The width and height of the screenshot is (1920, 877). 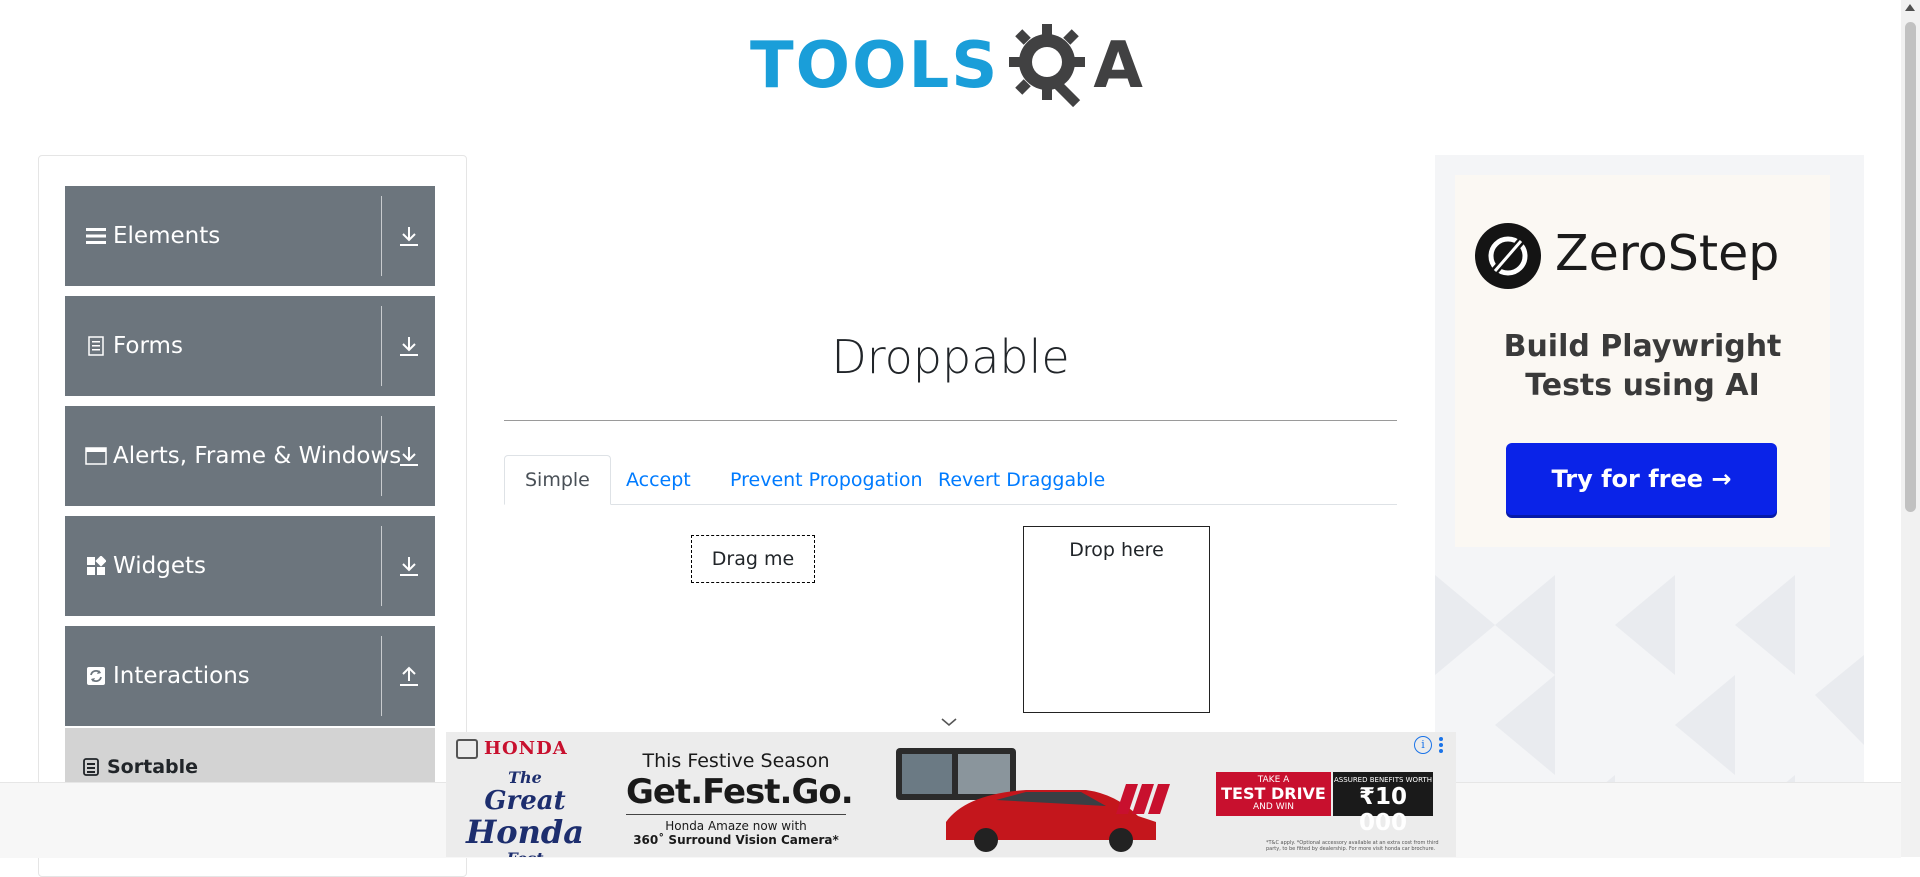 What do you see at coordinates (1383, 780) in the screenshot?
I see `benefit-top: ASSURED BENEFITS WORTH` at bounding box center [1383, 780].